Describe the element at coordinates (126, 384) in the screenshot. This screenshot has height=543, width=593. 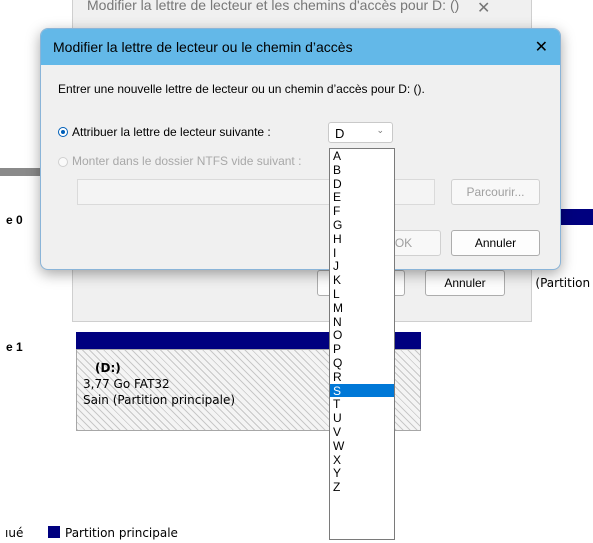
I see `volume-size: 3,77 Go FAT32` at that location.